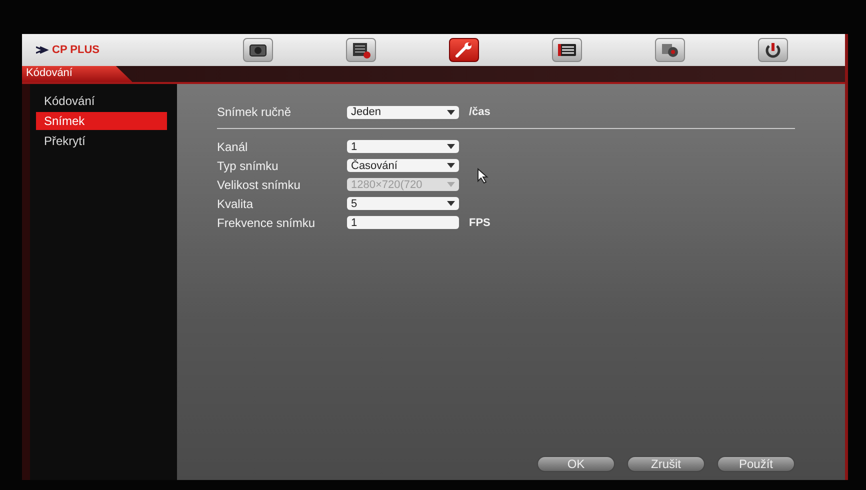  I want to click on field-label: Kanál, so click(233, 147).